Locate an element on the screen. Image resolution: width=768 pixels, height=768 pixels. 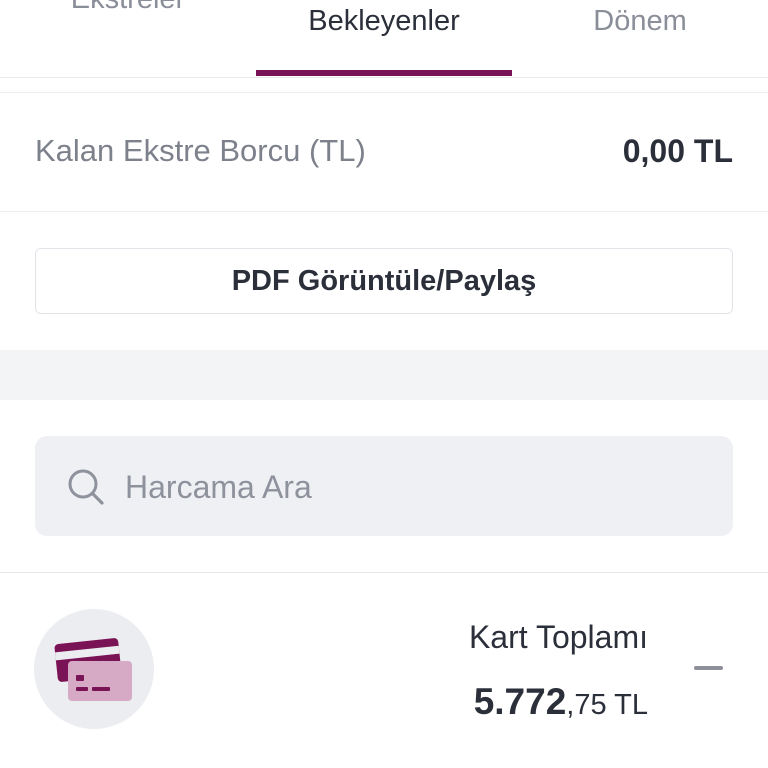
card-avatar is located at coordinates (94, 669).